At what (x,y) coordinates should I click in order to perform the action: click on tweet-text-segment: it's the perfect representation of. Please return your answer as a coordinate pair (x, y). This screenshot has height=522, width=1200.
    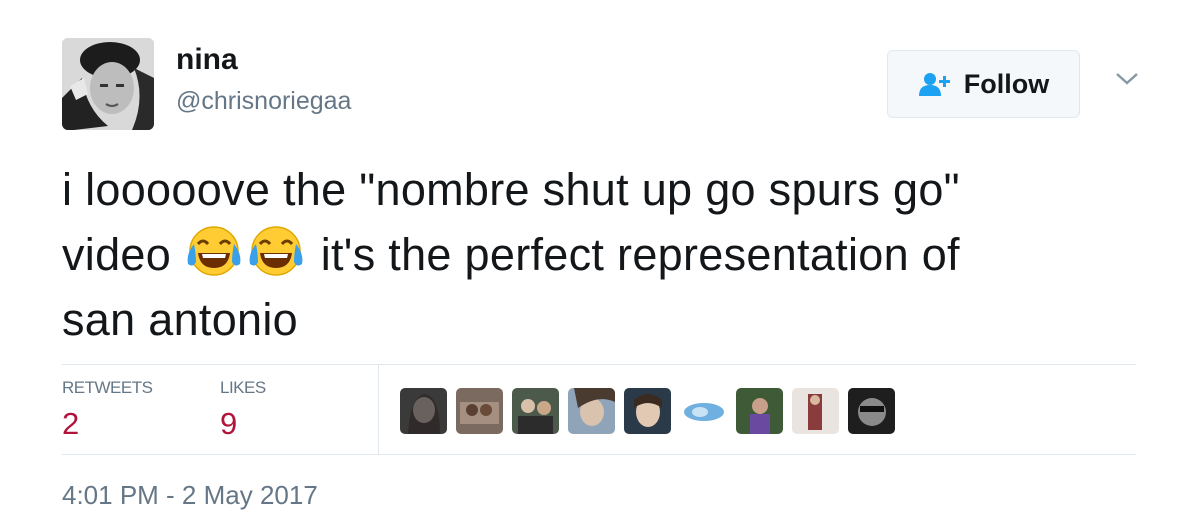
    Looking at the image, I should click on (640, 254).